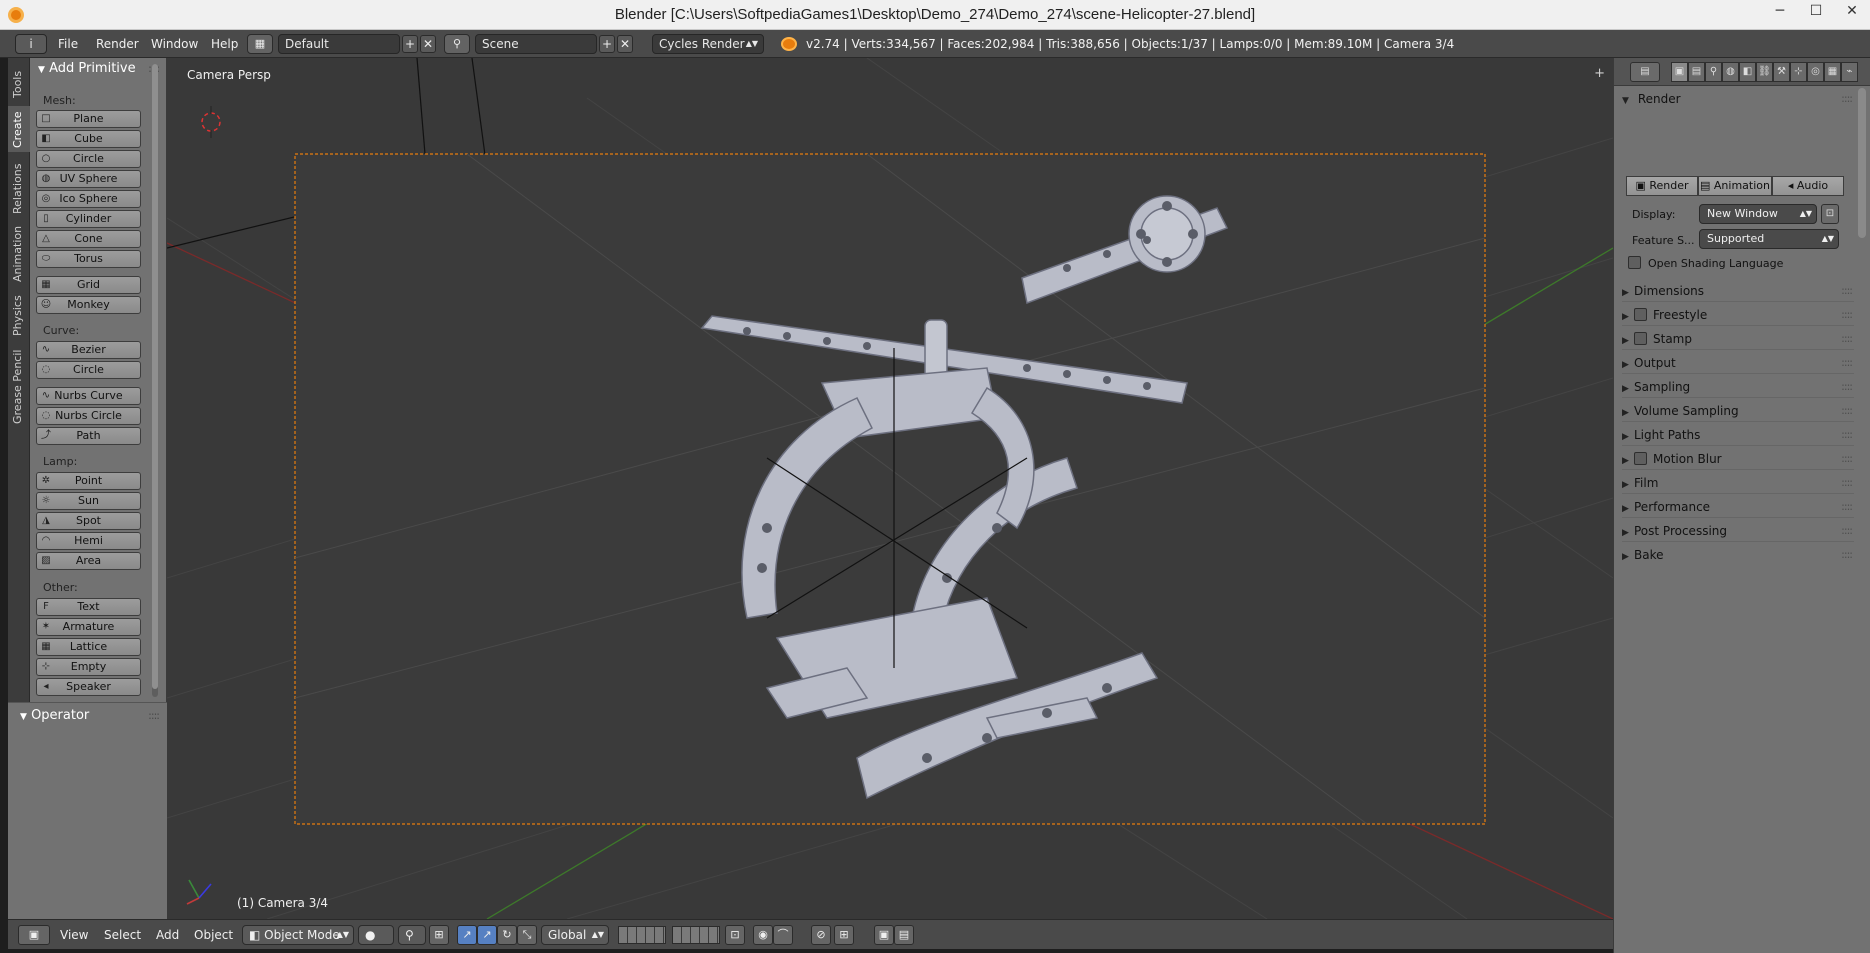 Image resolution: width=1870 pixels, height=953 pixels. Describe the element at coordinates (1849, 72) in the screenshot. I see `physics-context-icon: ⌁` at that location.